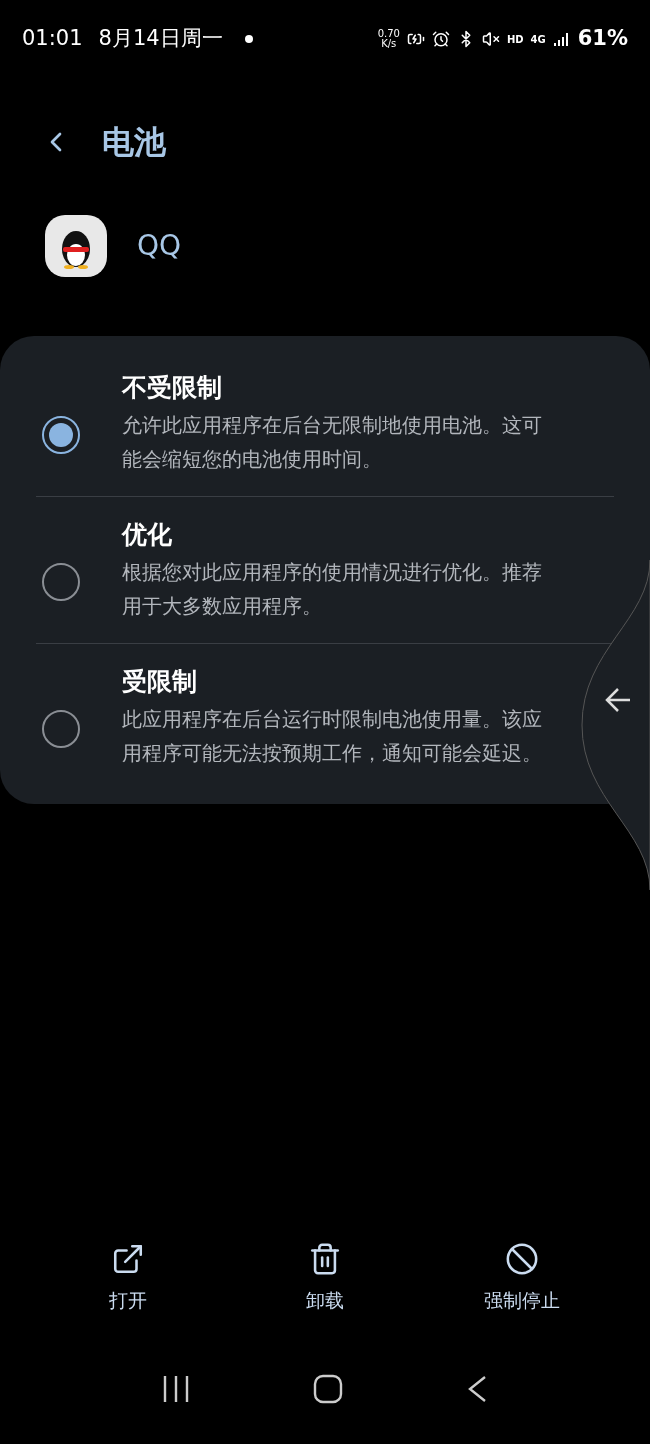  I want to click on hd-label: HD, so click(515, 39).